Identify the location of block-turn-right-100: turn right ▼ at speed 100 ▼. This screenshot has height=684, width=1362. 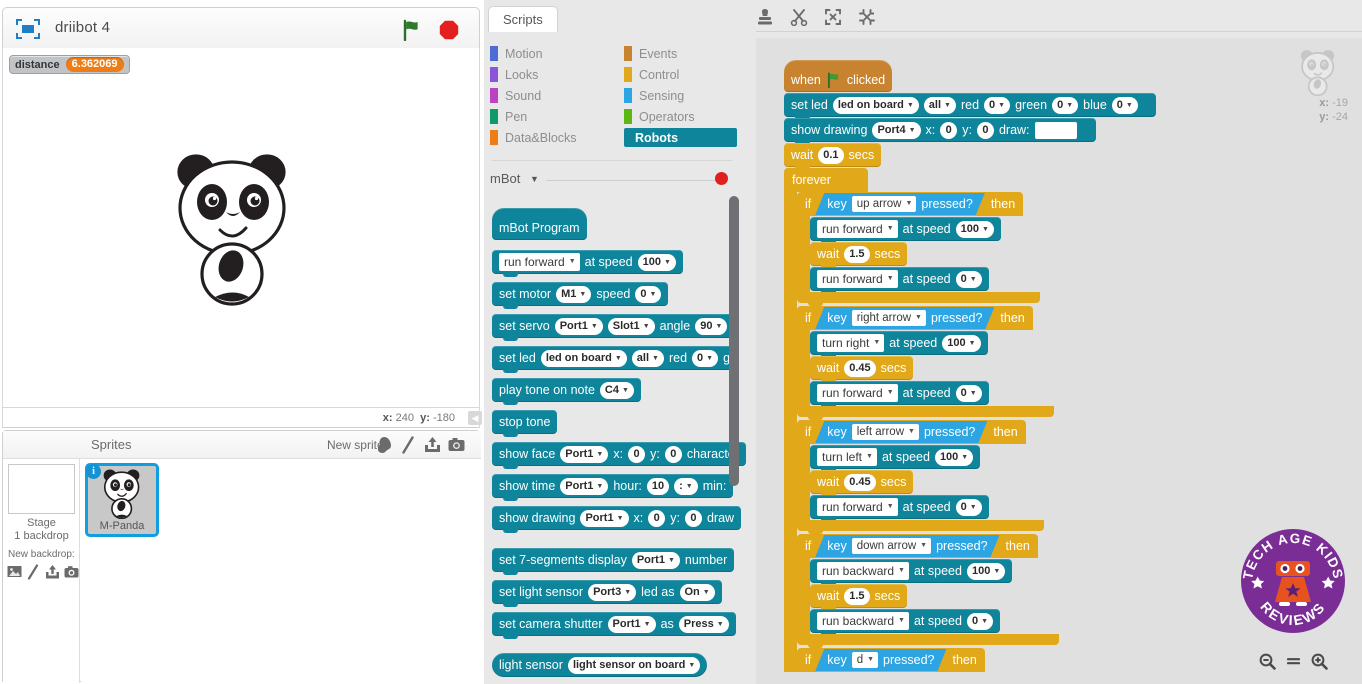
(899, 344).